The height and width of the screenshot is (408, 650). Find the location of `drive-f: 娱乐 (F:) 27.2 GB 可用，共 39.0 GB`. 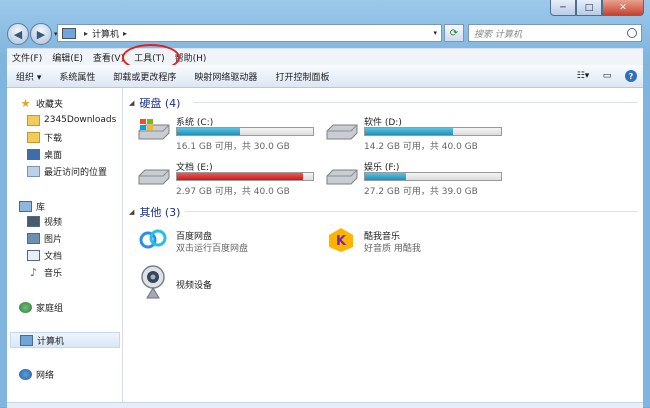

drive-f: 娱乐 (F:) 27.2 GB 可用，共 39.0 GB is located at coordinates (420, 178).